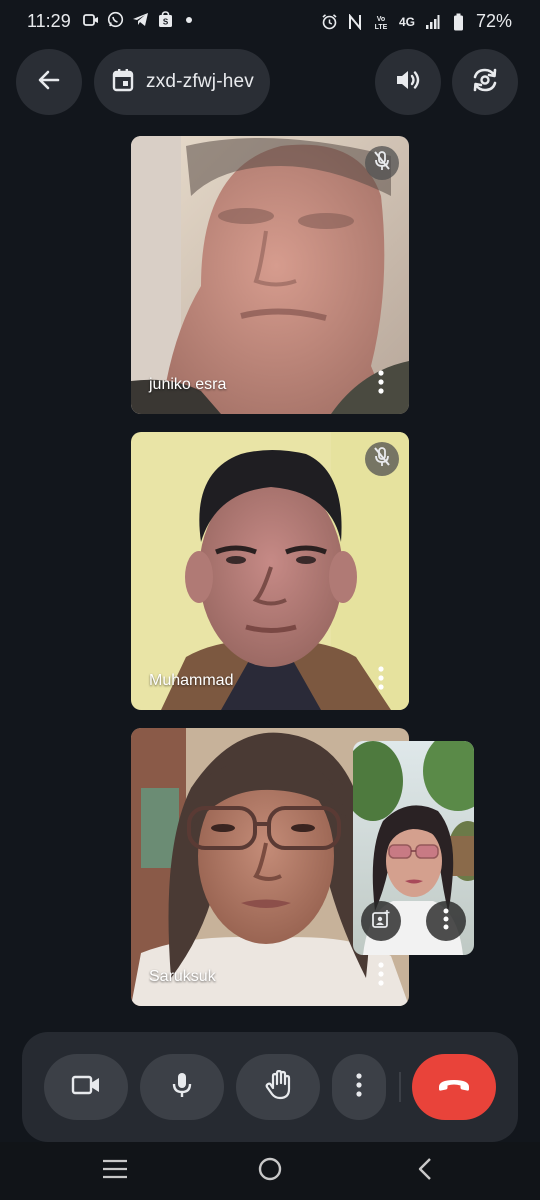 This screenshot has height=1200, width=540. I want to click on recents-button, so click(115, 1171).